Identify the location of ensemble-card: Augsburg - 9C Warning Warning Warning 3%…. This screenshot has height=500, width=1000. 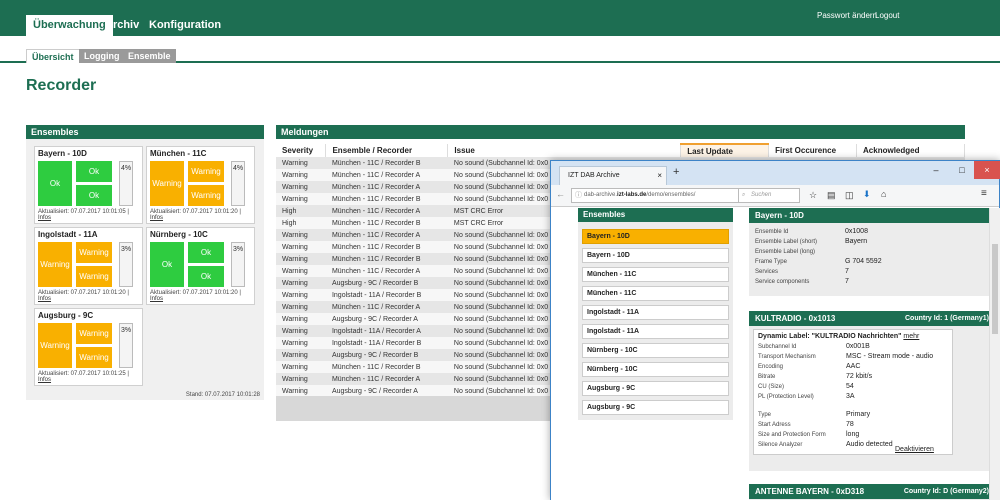
(88, 347).